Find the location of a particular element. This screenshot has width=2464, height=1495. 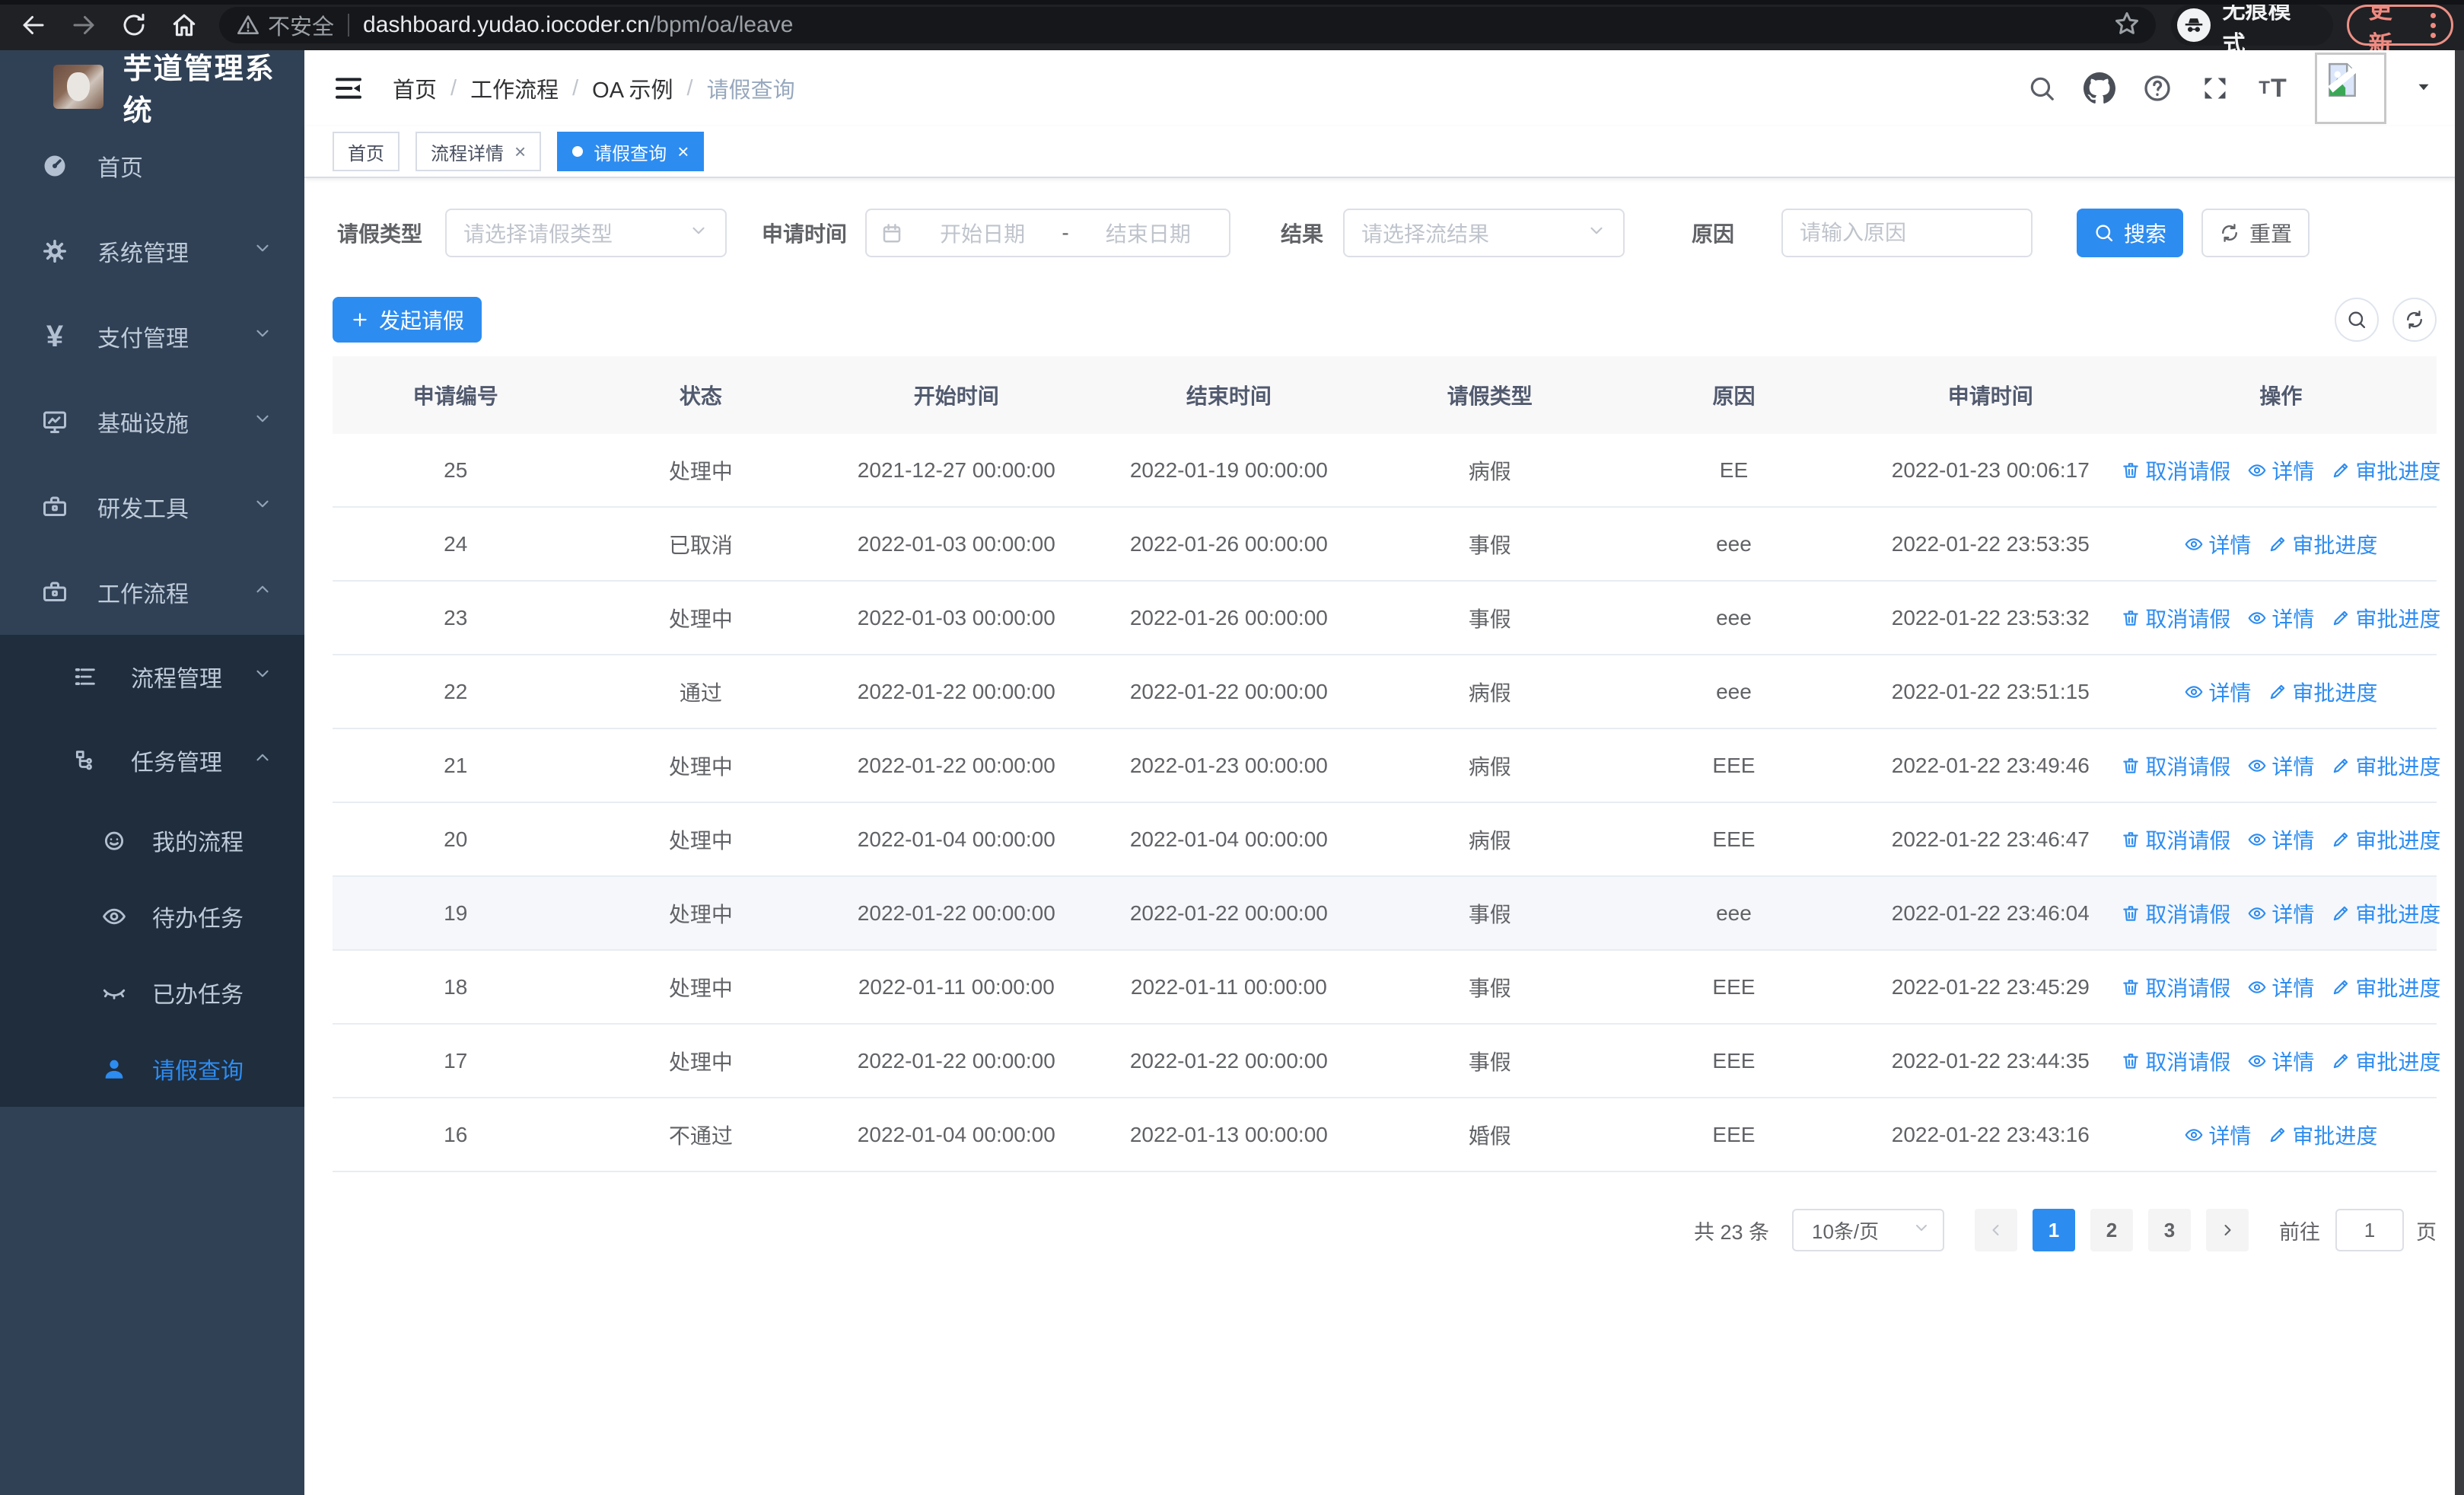

apply-time-range-picker: 开始日期 - 结束日期 is located at coordinates (1047, 233).